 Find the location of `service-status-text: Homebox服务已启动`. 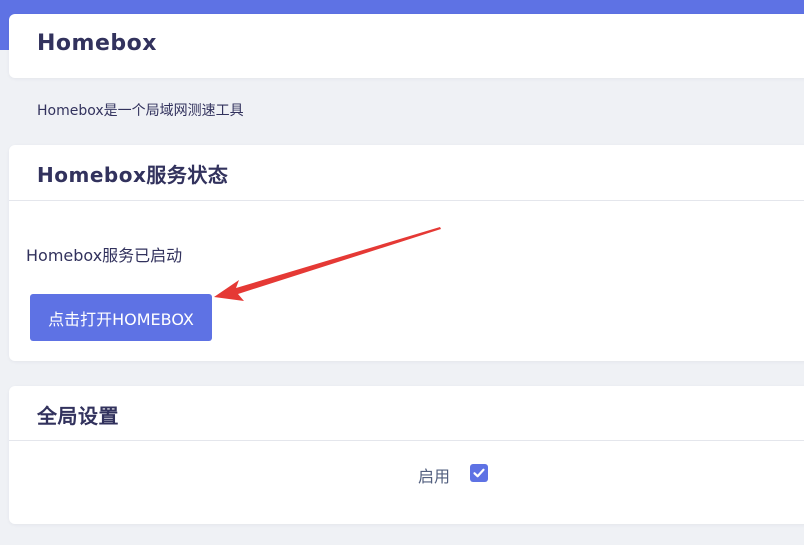

service-status-text: Homebox服务已启动 is located at coordinates (104, 255).